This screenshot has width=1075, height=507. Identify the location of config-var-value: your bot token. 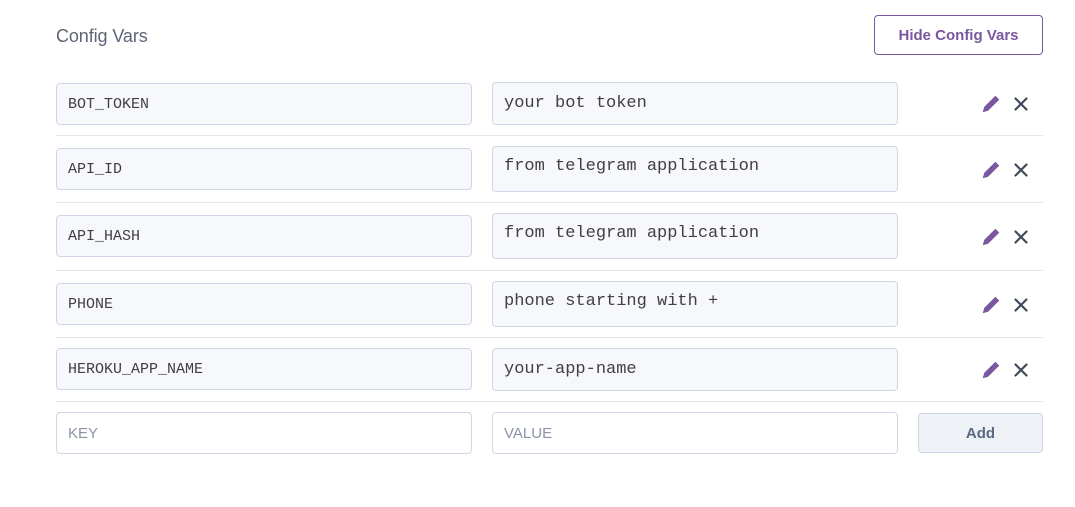
(695, 103).